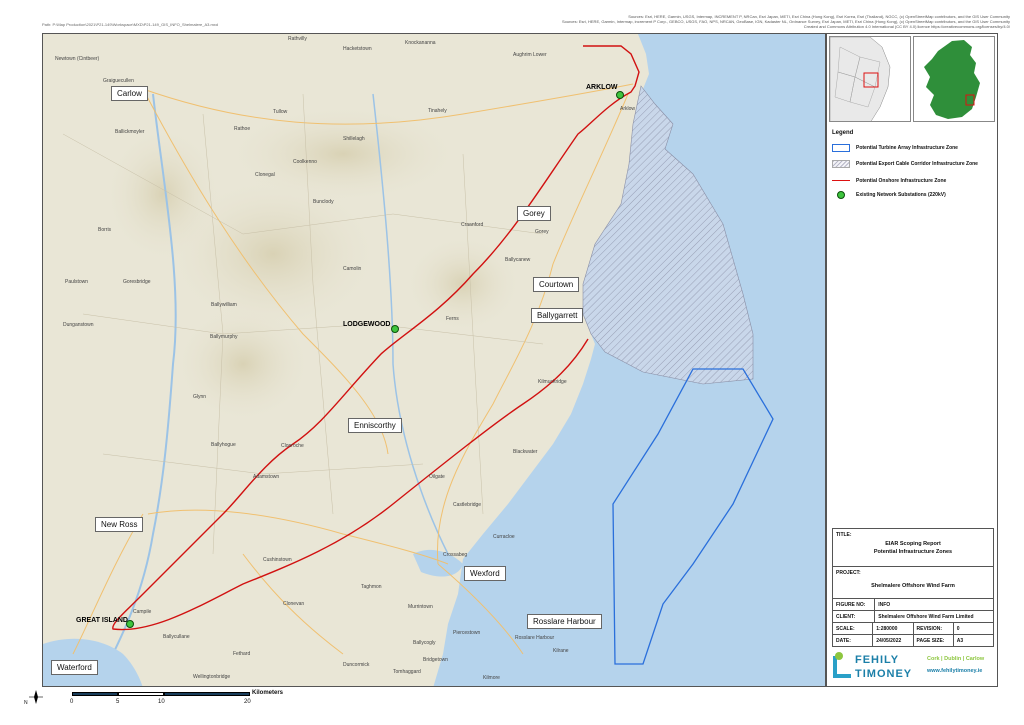 The image size is (1024, 725). What do you see at coordinates (955, 671) in the screenshot?
I see `logo-url: www.fehilytimoney.ie` at bounding box center [955, 671].